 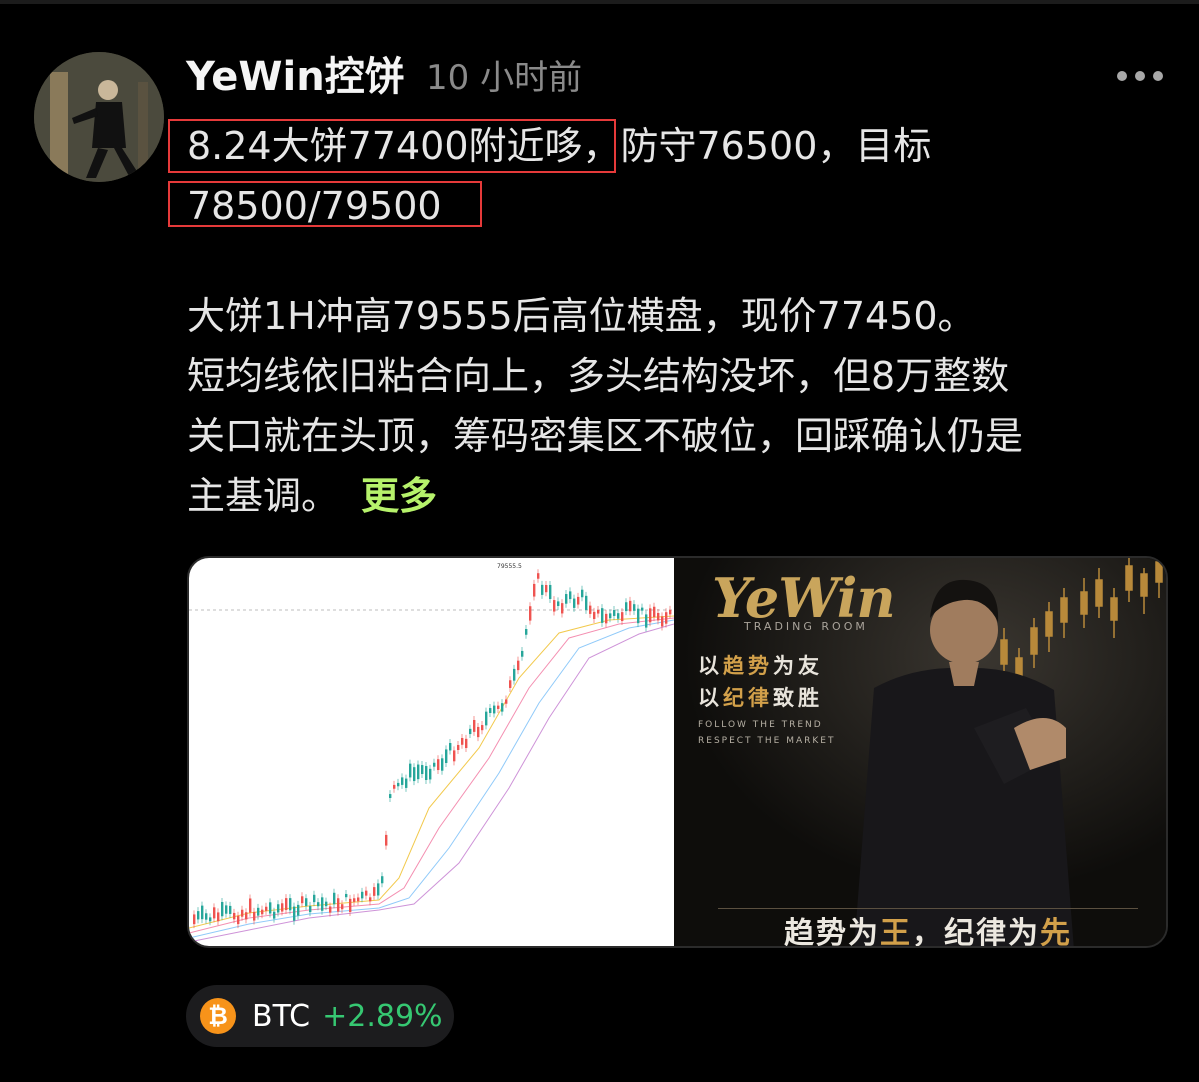 I want to click on chart-screenshot: 79555.5, so click(x=432, y=752).